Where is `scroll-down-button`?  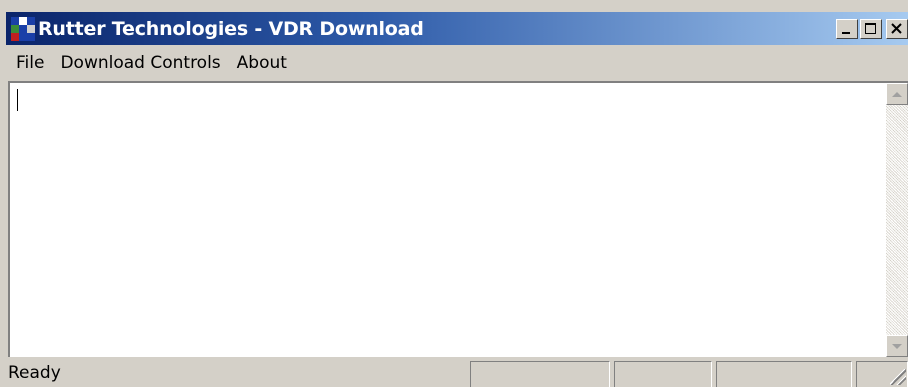
scroll-down-button is located at coordinates (897, 346).